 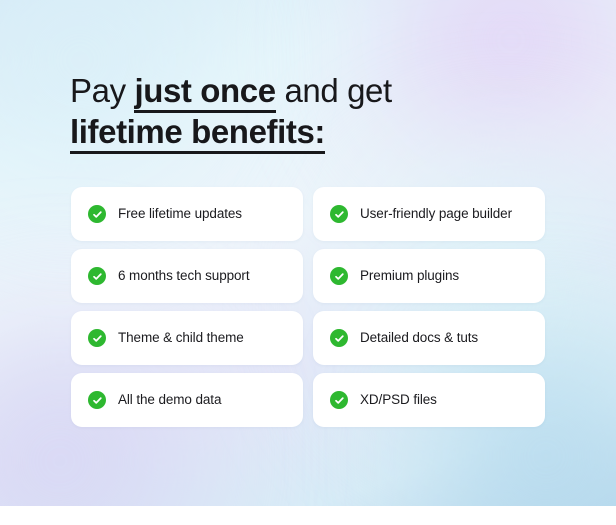 What do you see at coordinates (436, 213) in the screenshot?
I see `benefit-label: User-friendly page builder` at bounding box center [436, 213].